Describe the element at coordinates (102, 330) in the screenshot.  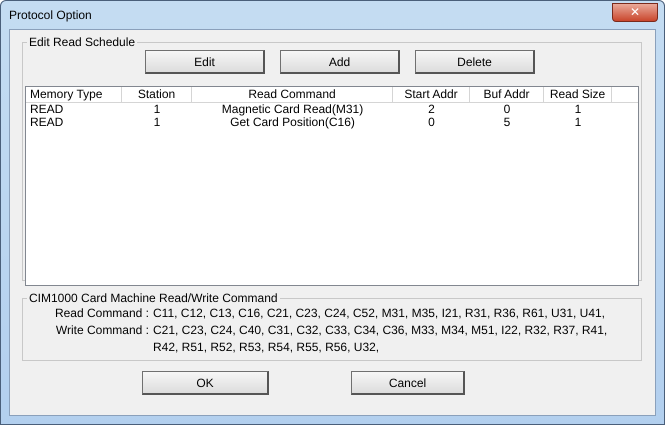
I see `command-label: Write Command :` at that location.